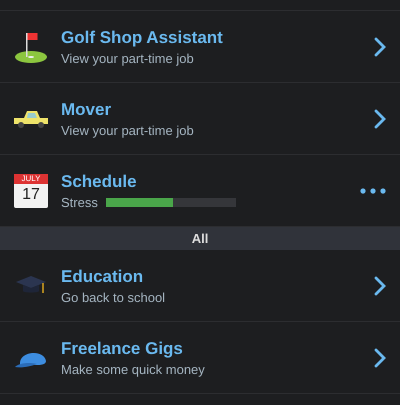  Describe the element at coordinates (133, 369) in the screenshot. I see `row-subtitle: Make some quick money` at that location.